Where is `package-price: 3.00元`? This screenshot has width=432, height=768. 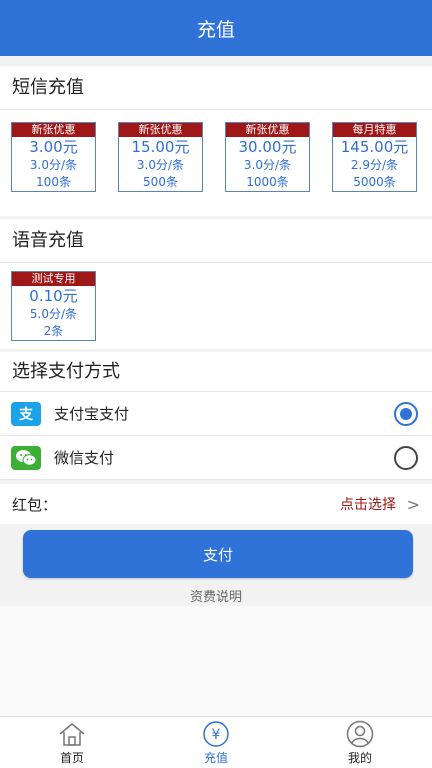 package-price: 3.00元 is located at coordinates (53, 147).